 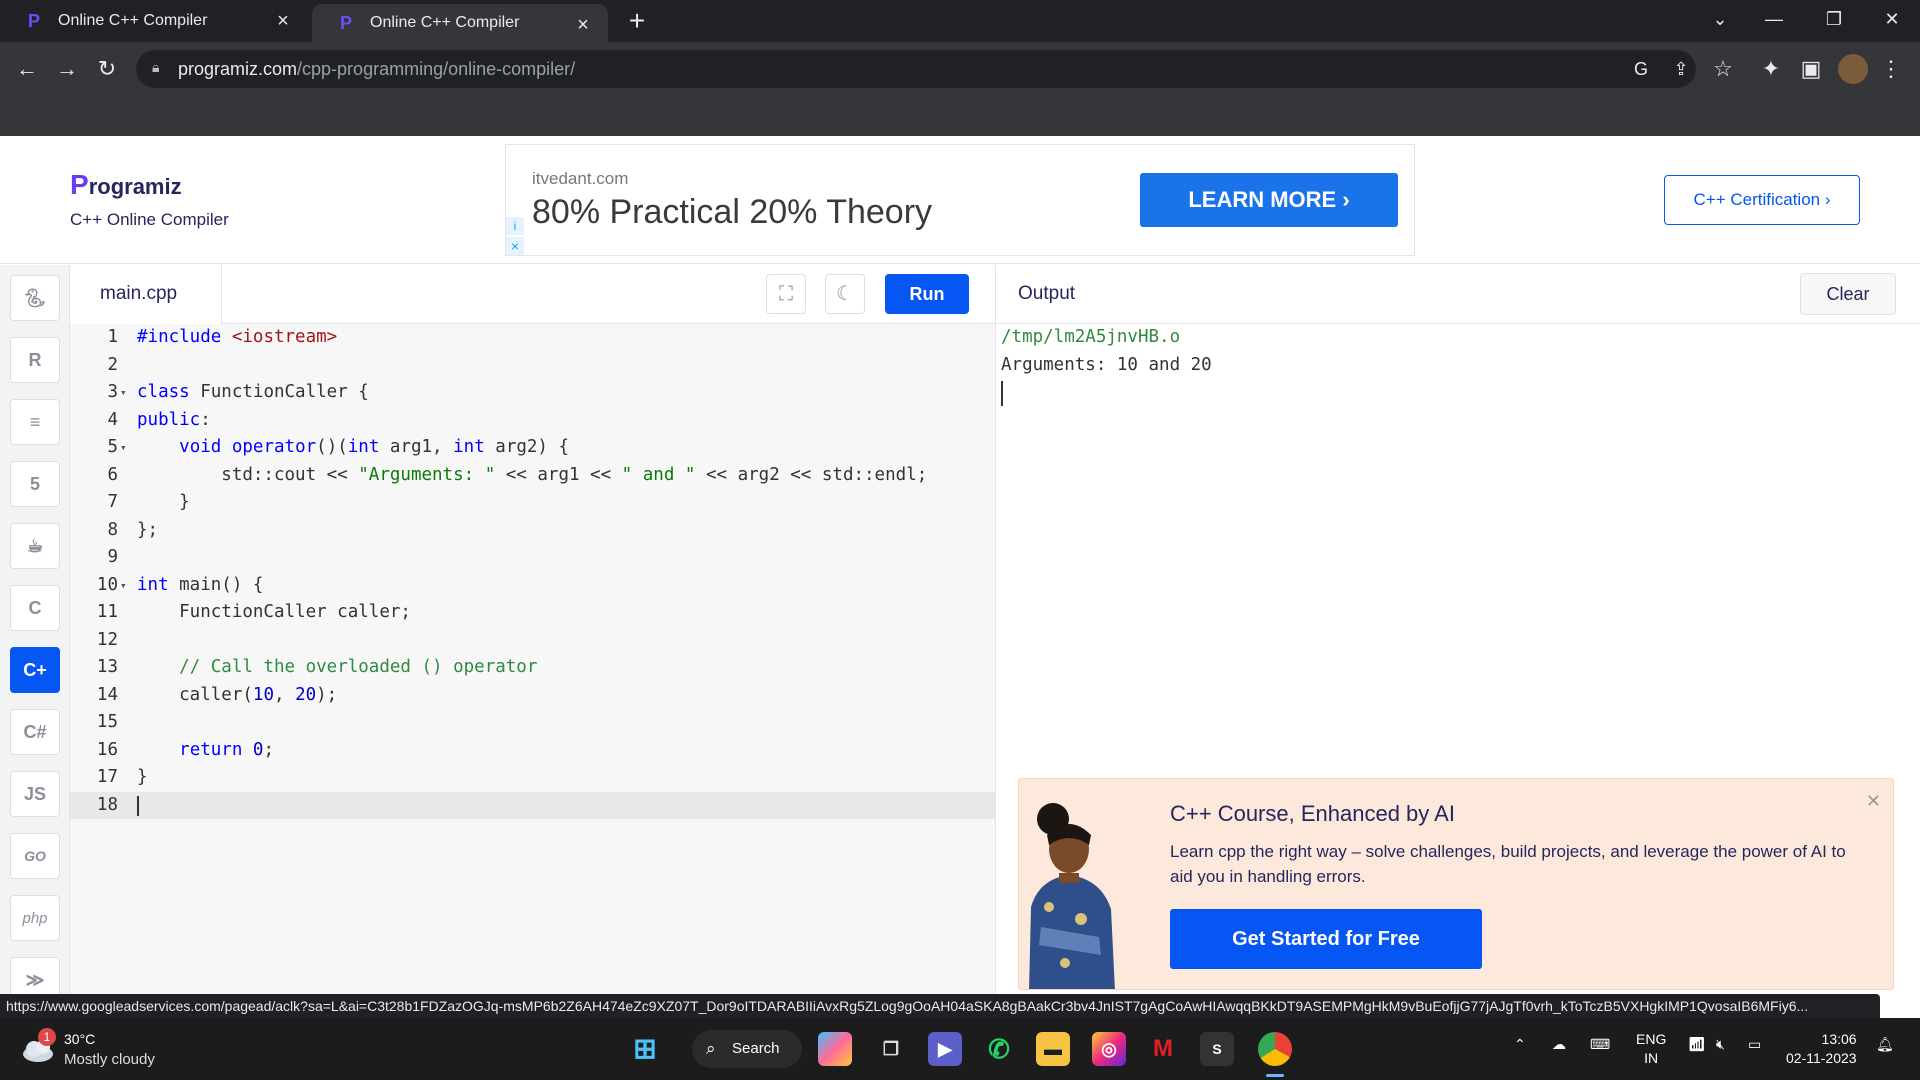 What do you see at coordinates (1163, 1049) in the screenshot?
I see `mcafee-icon: M` at bounding box center [1163, 1049].